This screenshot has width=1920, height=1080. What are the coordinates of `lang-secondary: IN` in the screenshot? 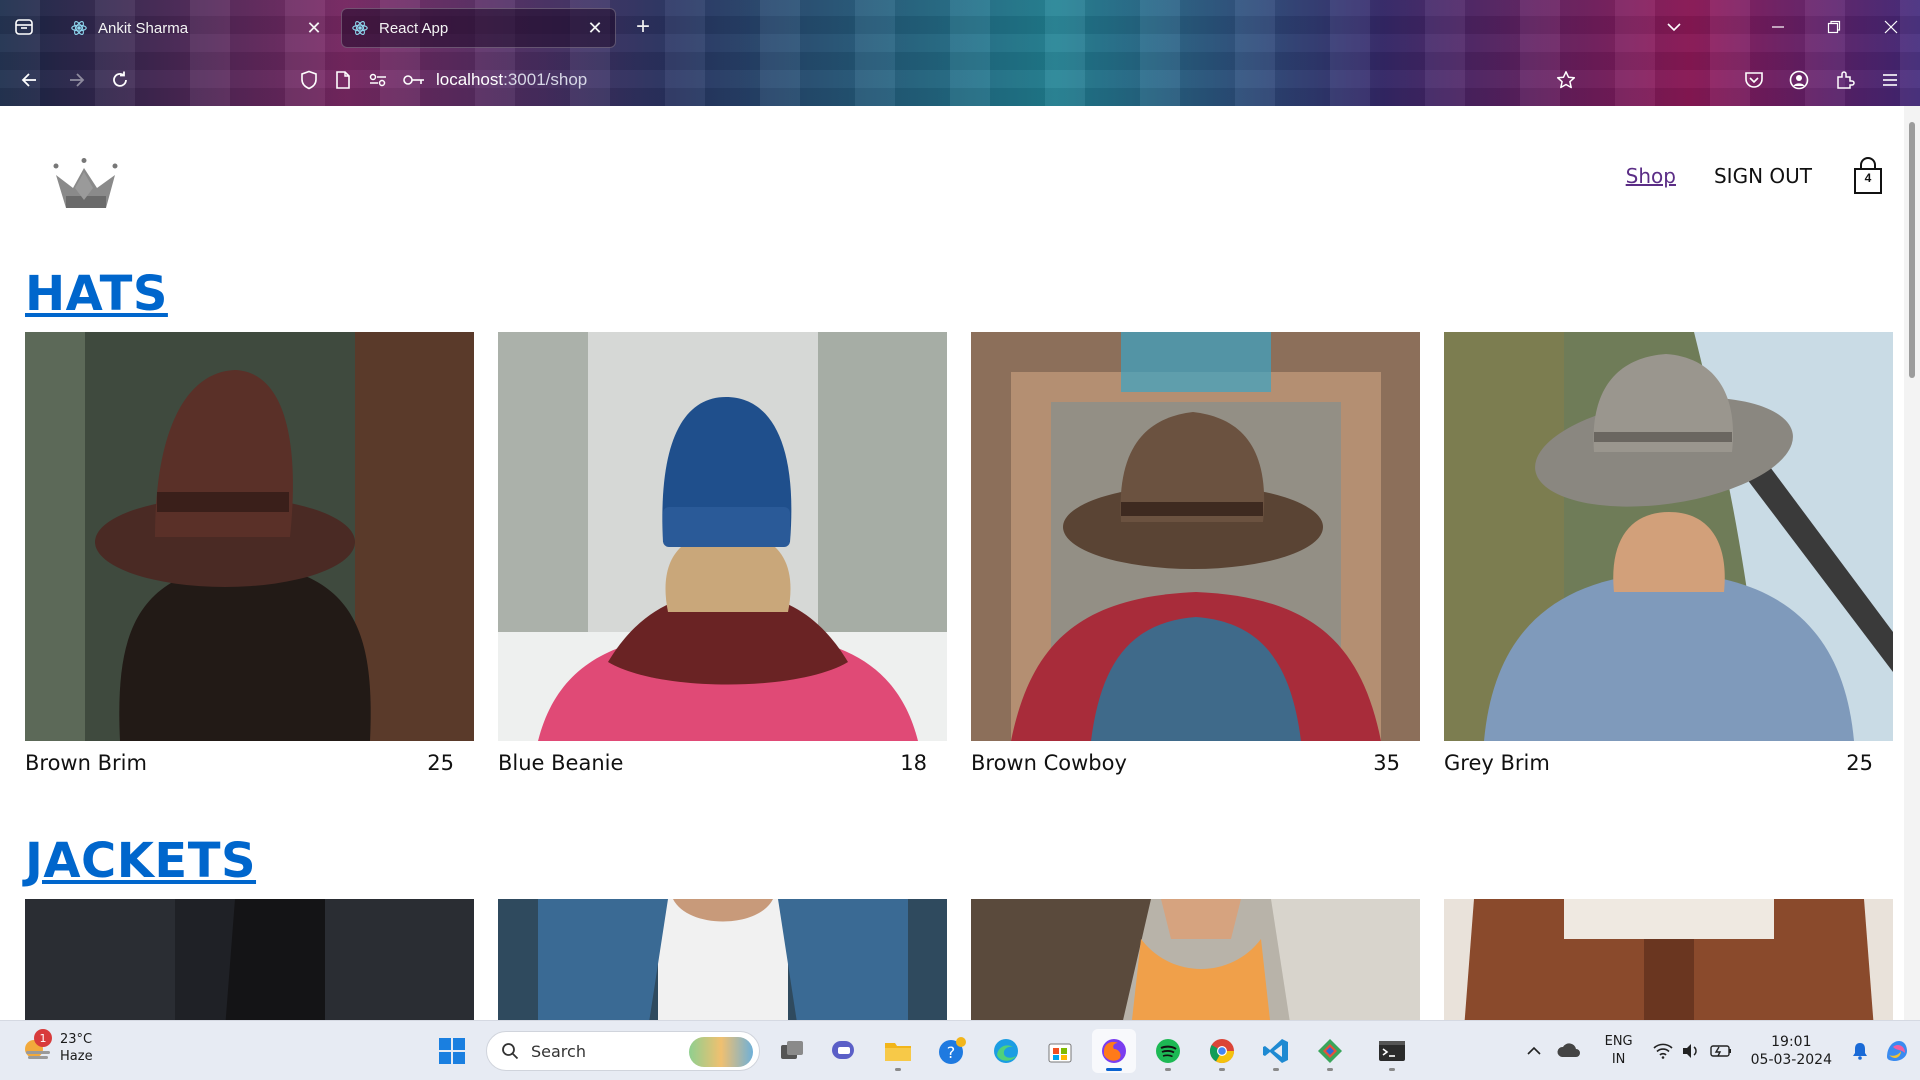 It's located at (1618, 1059).